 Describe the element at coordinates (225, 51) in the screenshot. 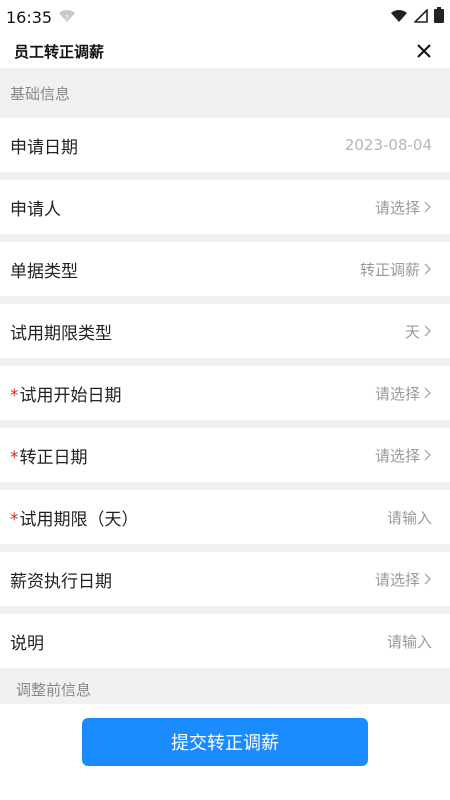

I see `title-bar: 员工转正调薪` at that location.